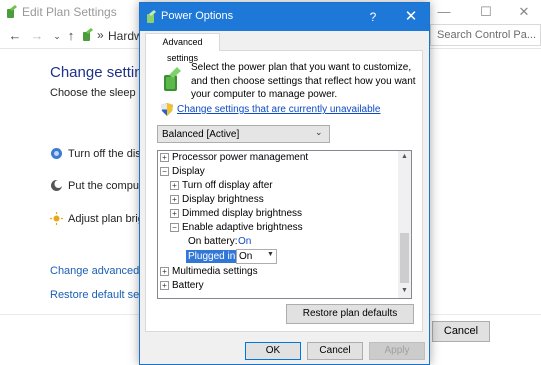 Image resolution: width=541 pixels, height=365 pixels. I want to click on tree-item-on-battery: On battery: On, so click(278, 242).